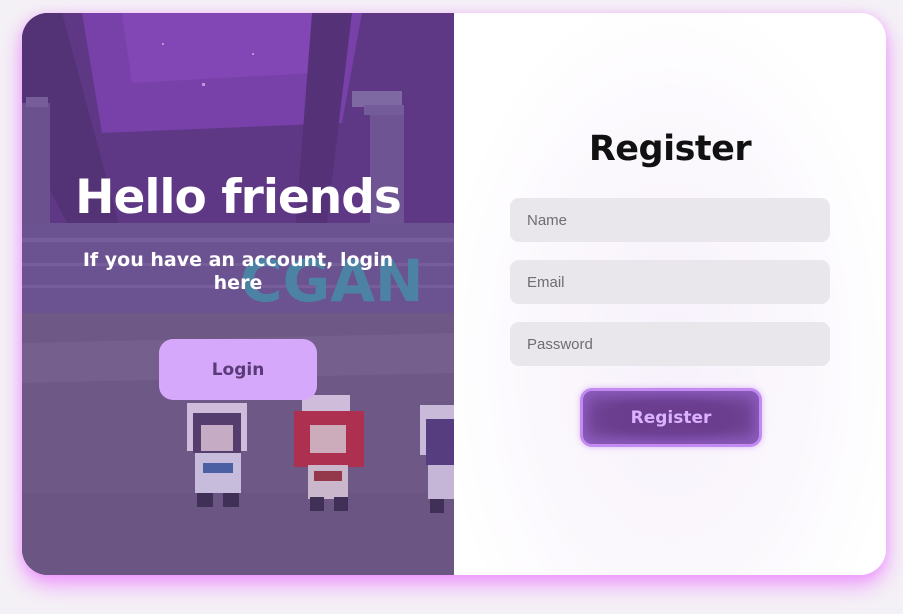  I want to click on register-title: Register, so click(670, 149).